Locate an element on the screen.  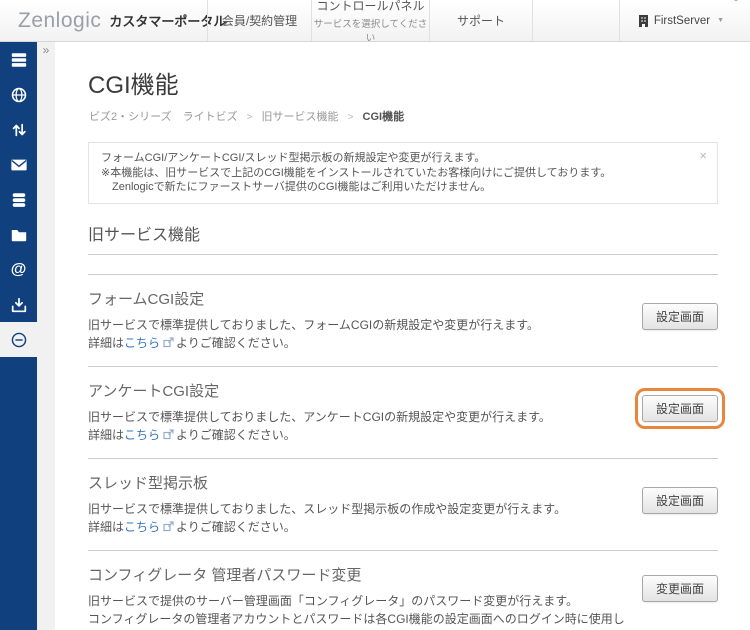
minus-circle-icon is located at coordinates (18, 339).